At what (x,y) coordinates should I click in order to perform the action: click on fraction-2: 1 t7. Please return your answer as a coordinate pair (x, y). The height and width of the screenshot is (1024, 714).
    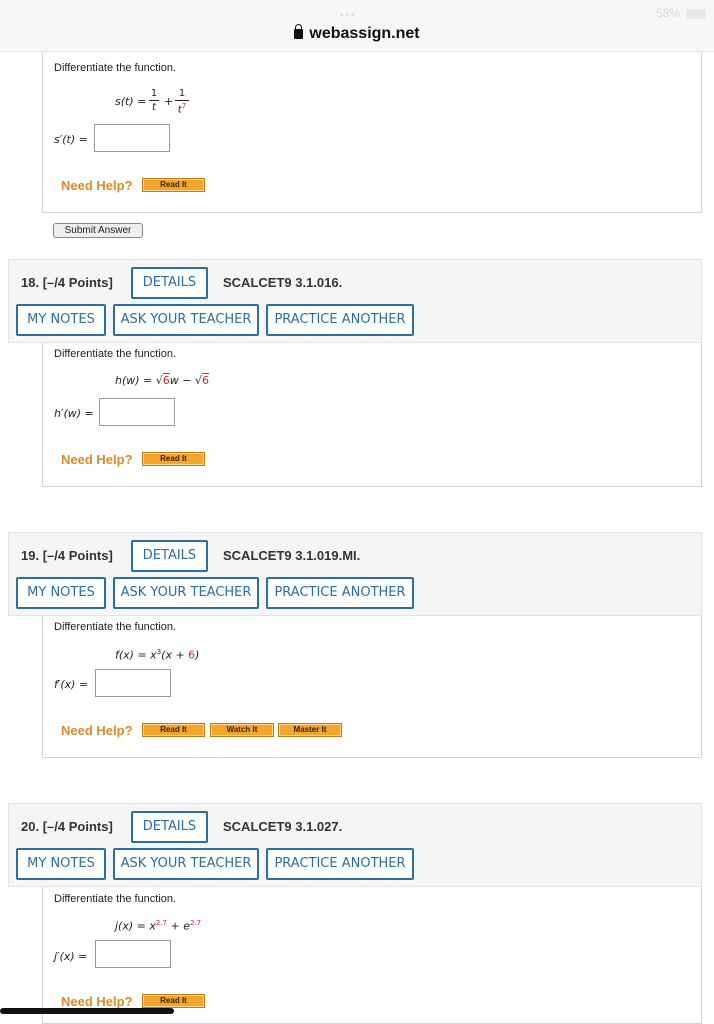
    Looking at the image, I should click on (182, 101).